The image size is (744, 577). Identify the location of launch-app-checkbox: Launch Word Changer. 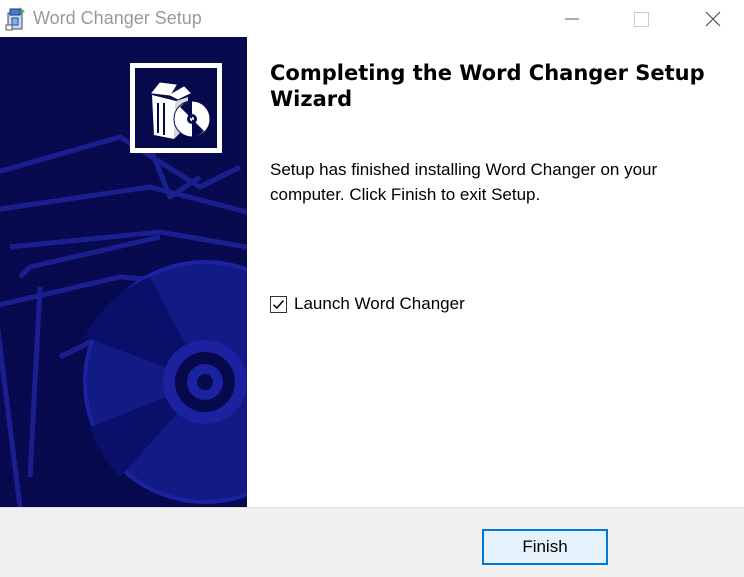
(367, 304).